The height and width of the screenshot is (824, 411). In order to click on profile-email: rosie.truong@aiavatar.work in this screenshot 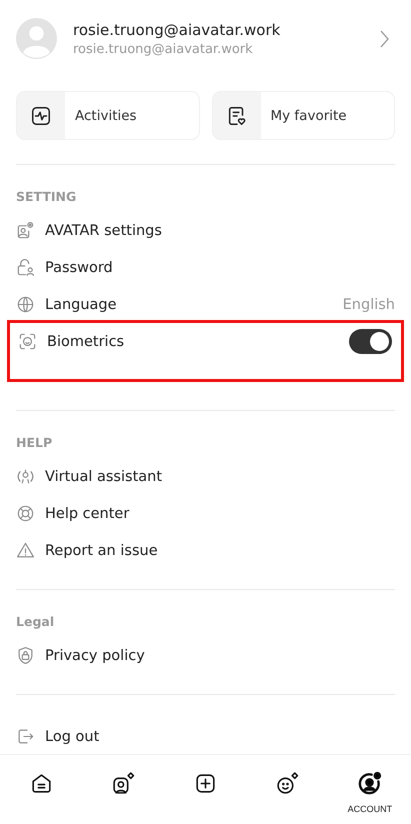, I will do `click(163, 49)`.